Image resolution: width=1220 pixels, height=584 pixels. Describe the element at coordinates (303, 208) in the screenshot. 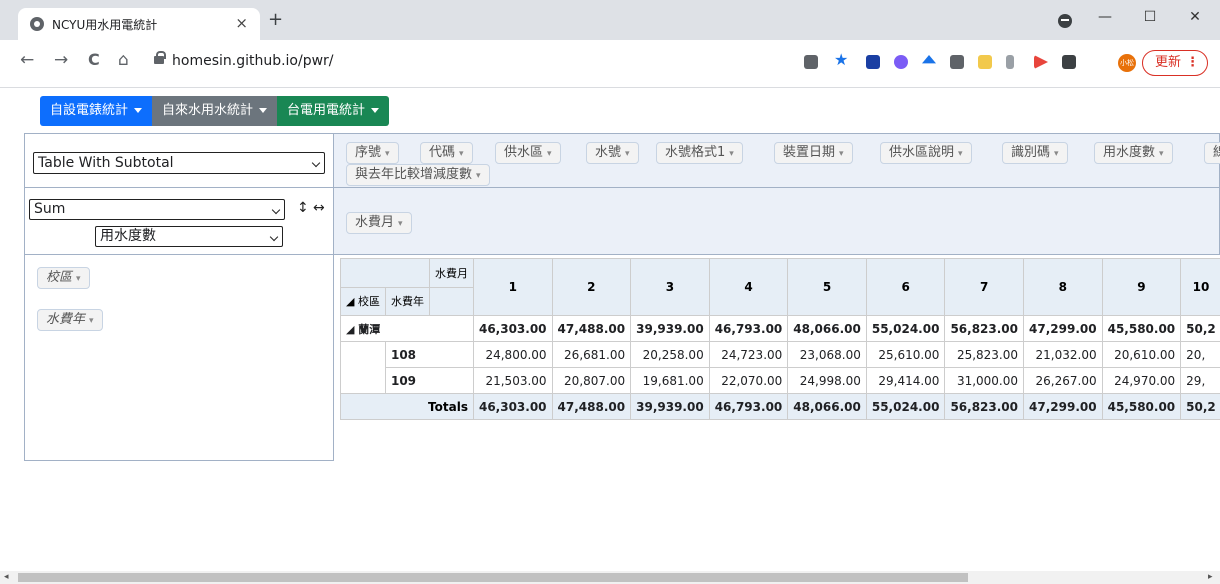

I see `row-sort-icon: ↕` at that location.